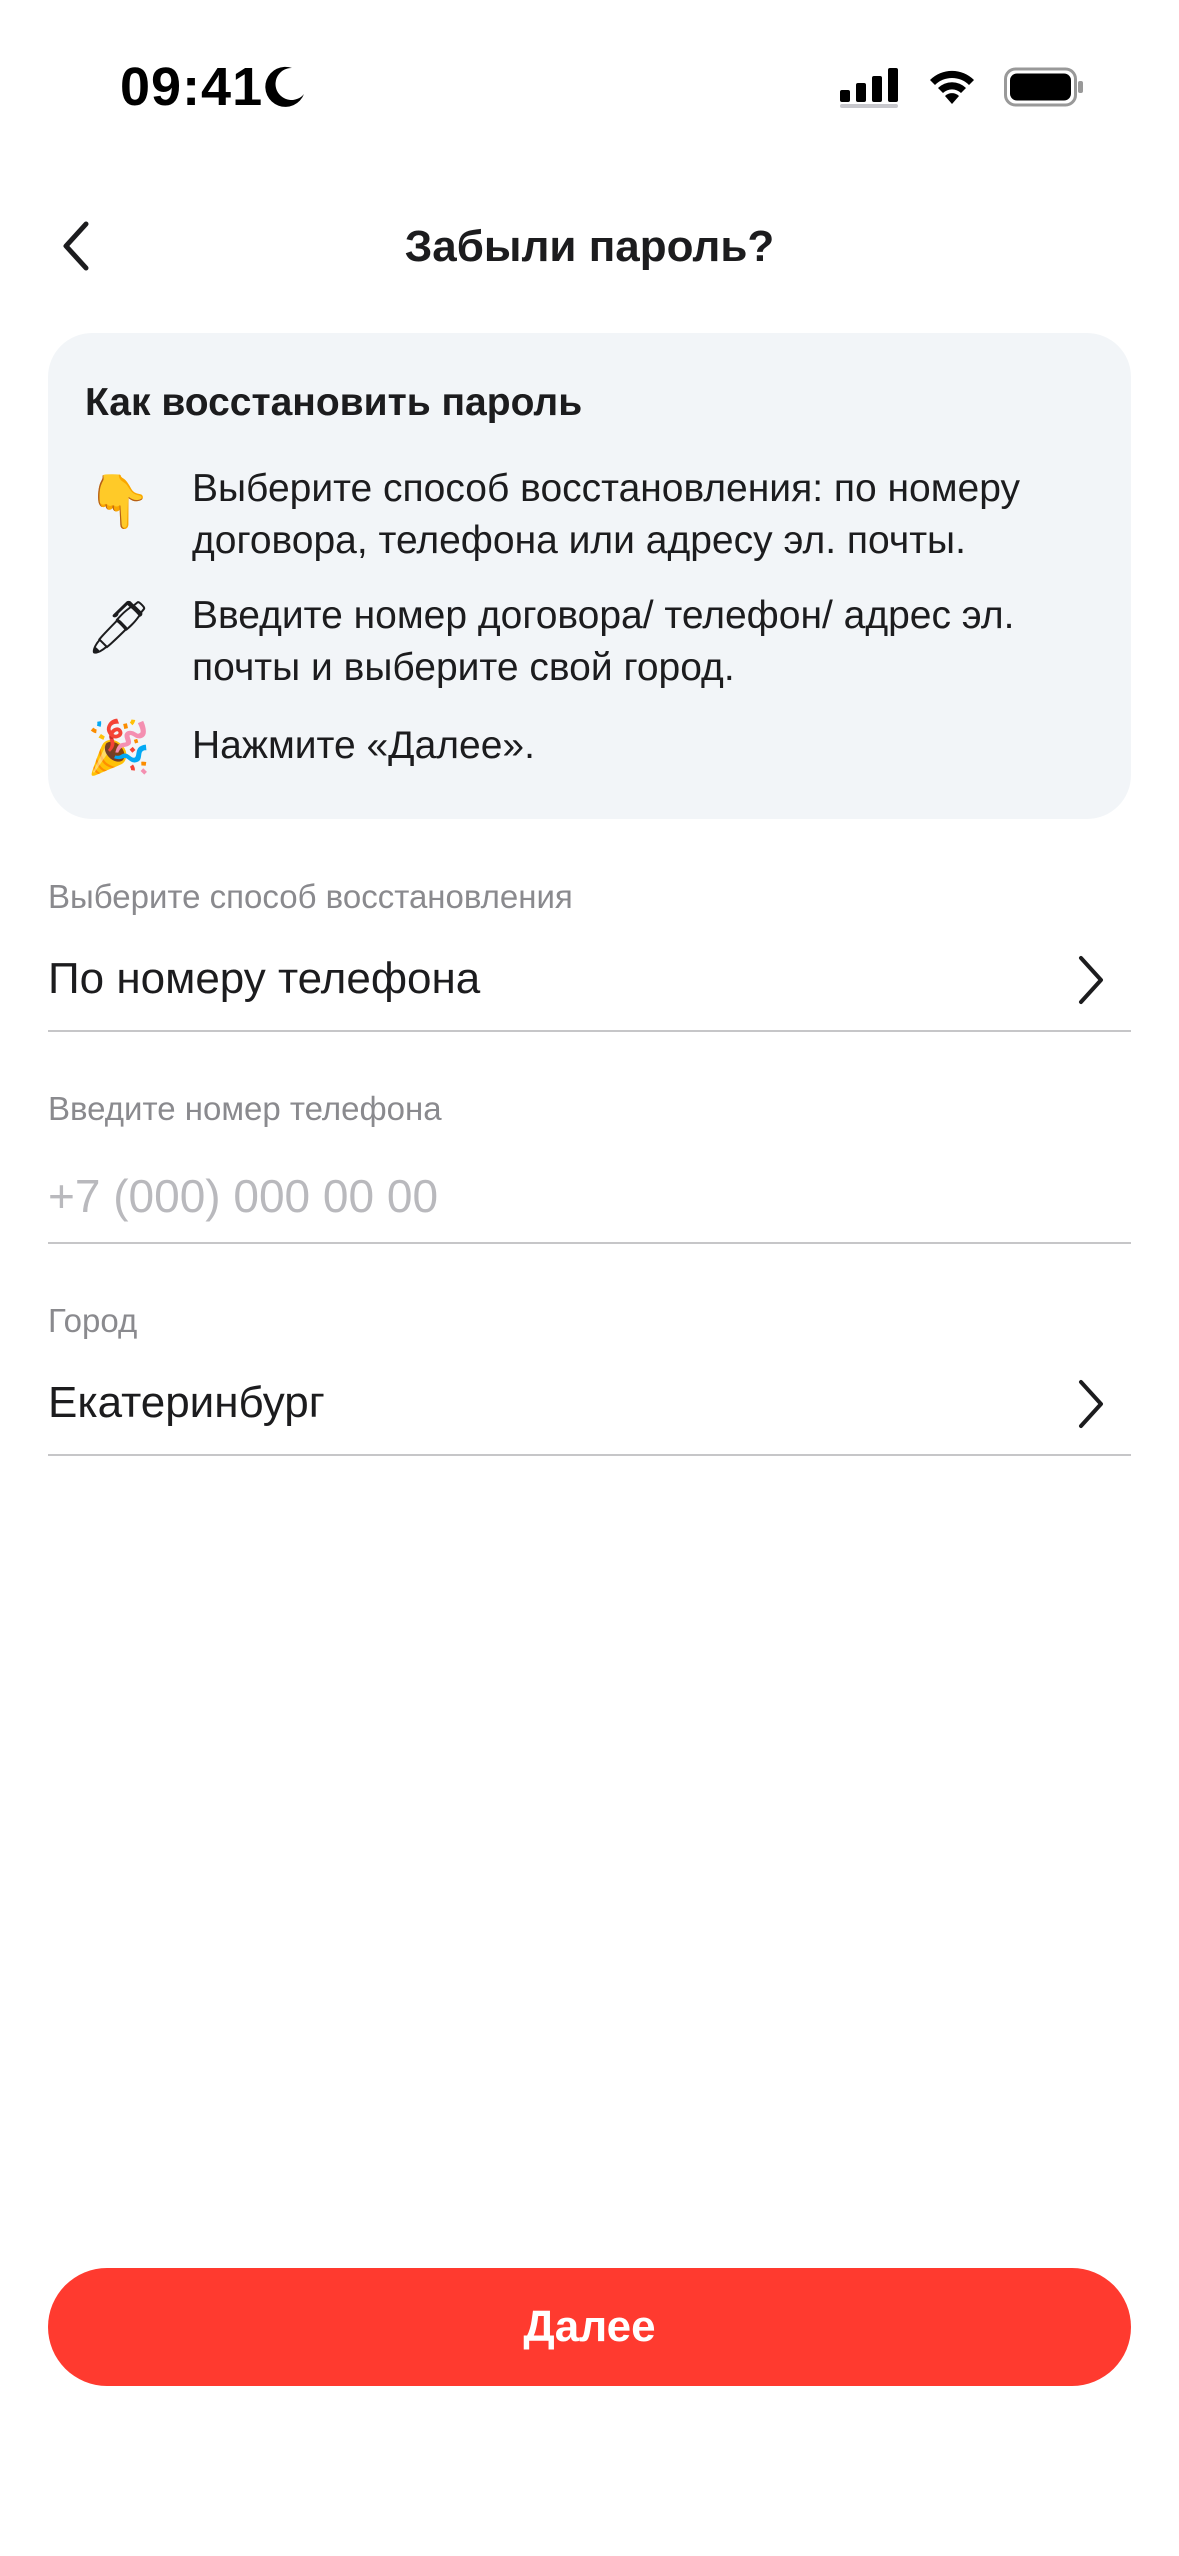 This screenshot has height=2556, width=1179. What do you see at coordinates (334, 402) in the screenshot?
I see `instructions-title: Как восстановить пароль` at bounding box center [334, 402].